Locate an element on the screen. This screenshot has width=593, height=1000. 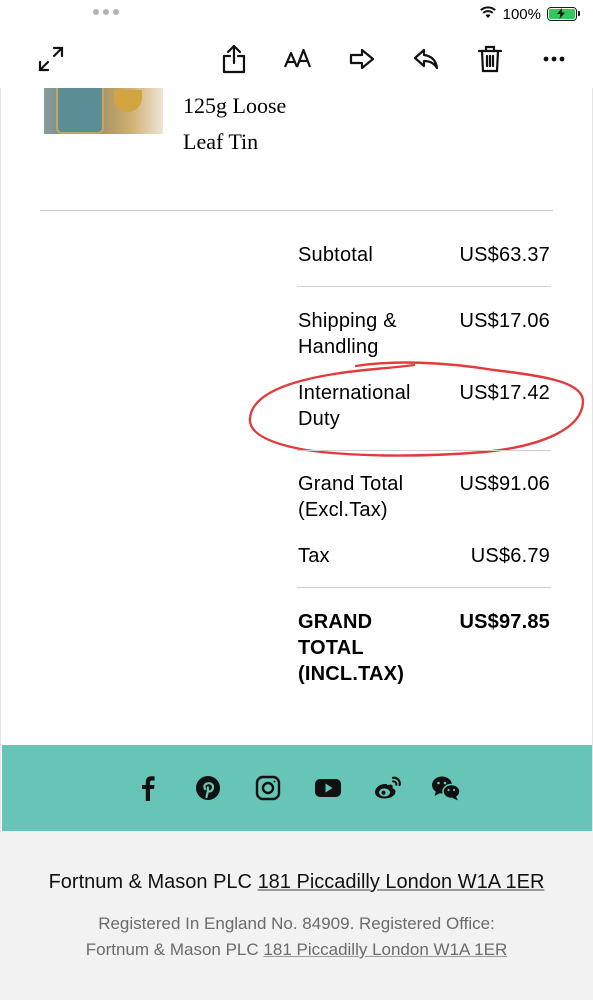
youtube-icon is located at coordinates (328, 788).